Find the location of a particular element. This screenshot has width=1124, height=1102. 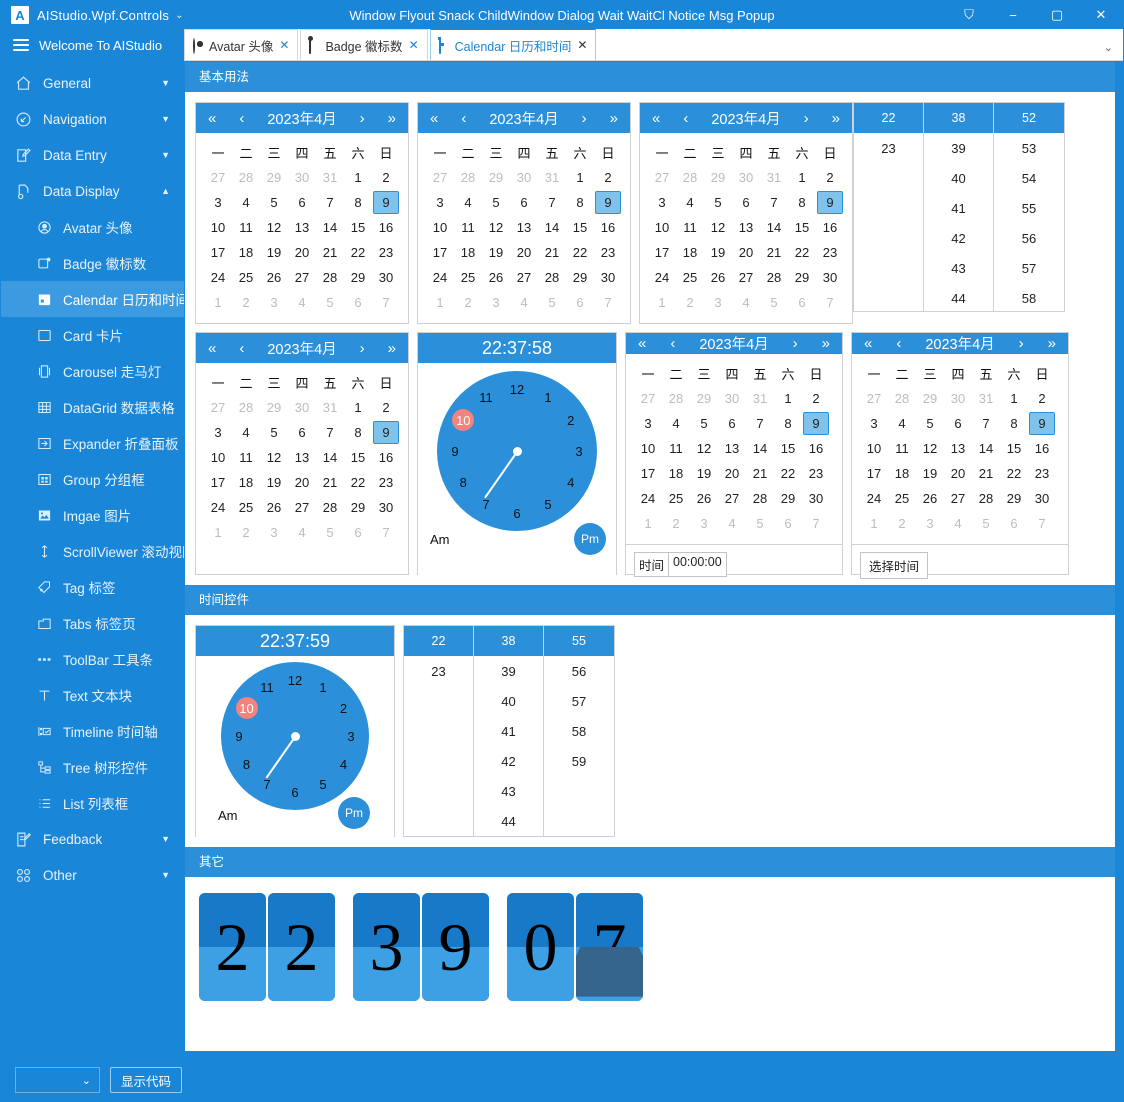

prev-month-icon: ‹ is located at coordinates (241, 118).